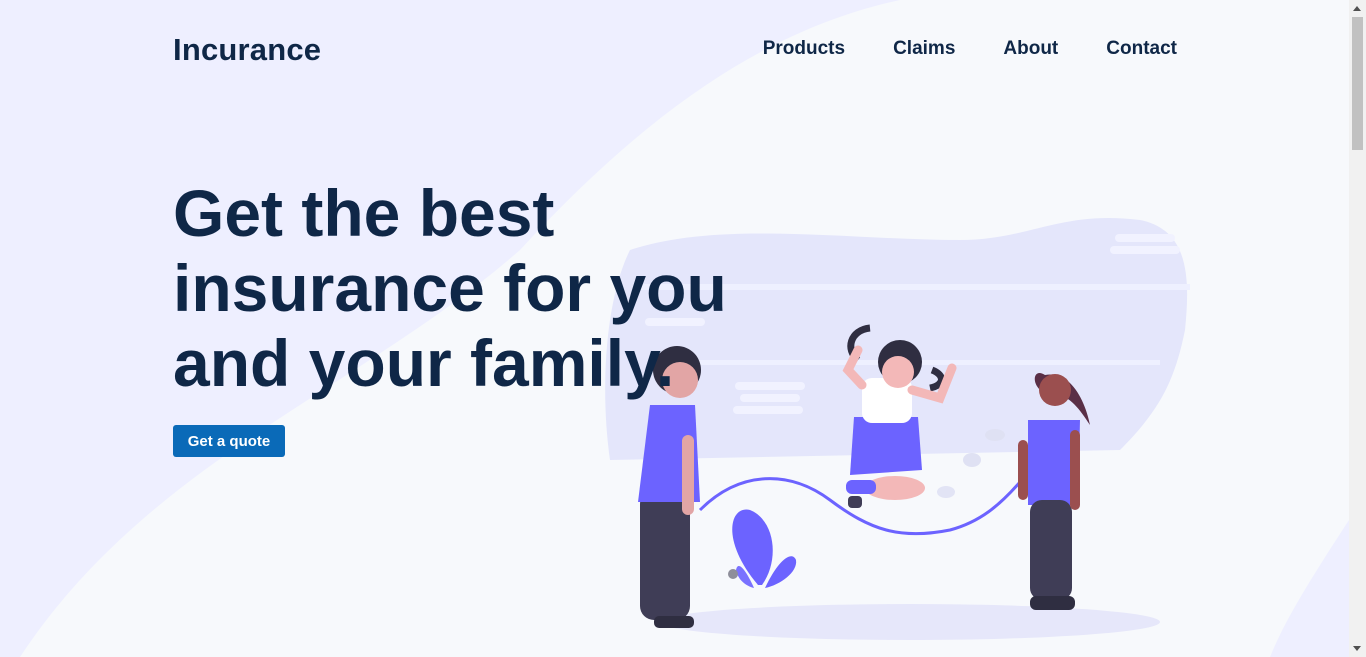  What do you see at coordinates (675, 50) in the screenshot?
I see `navbar: Incurance Products Claims About Contact` at bounding box center [675, 50].